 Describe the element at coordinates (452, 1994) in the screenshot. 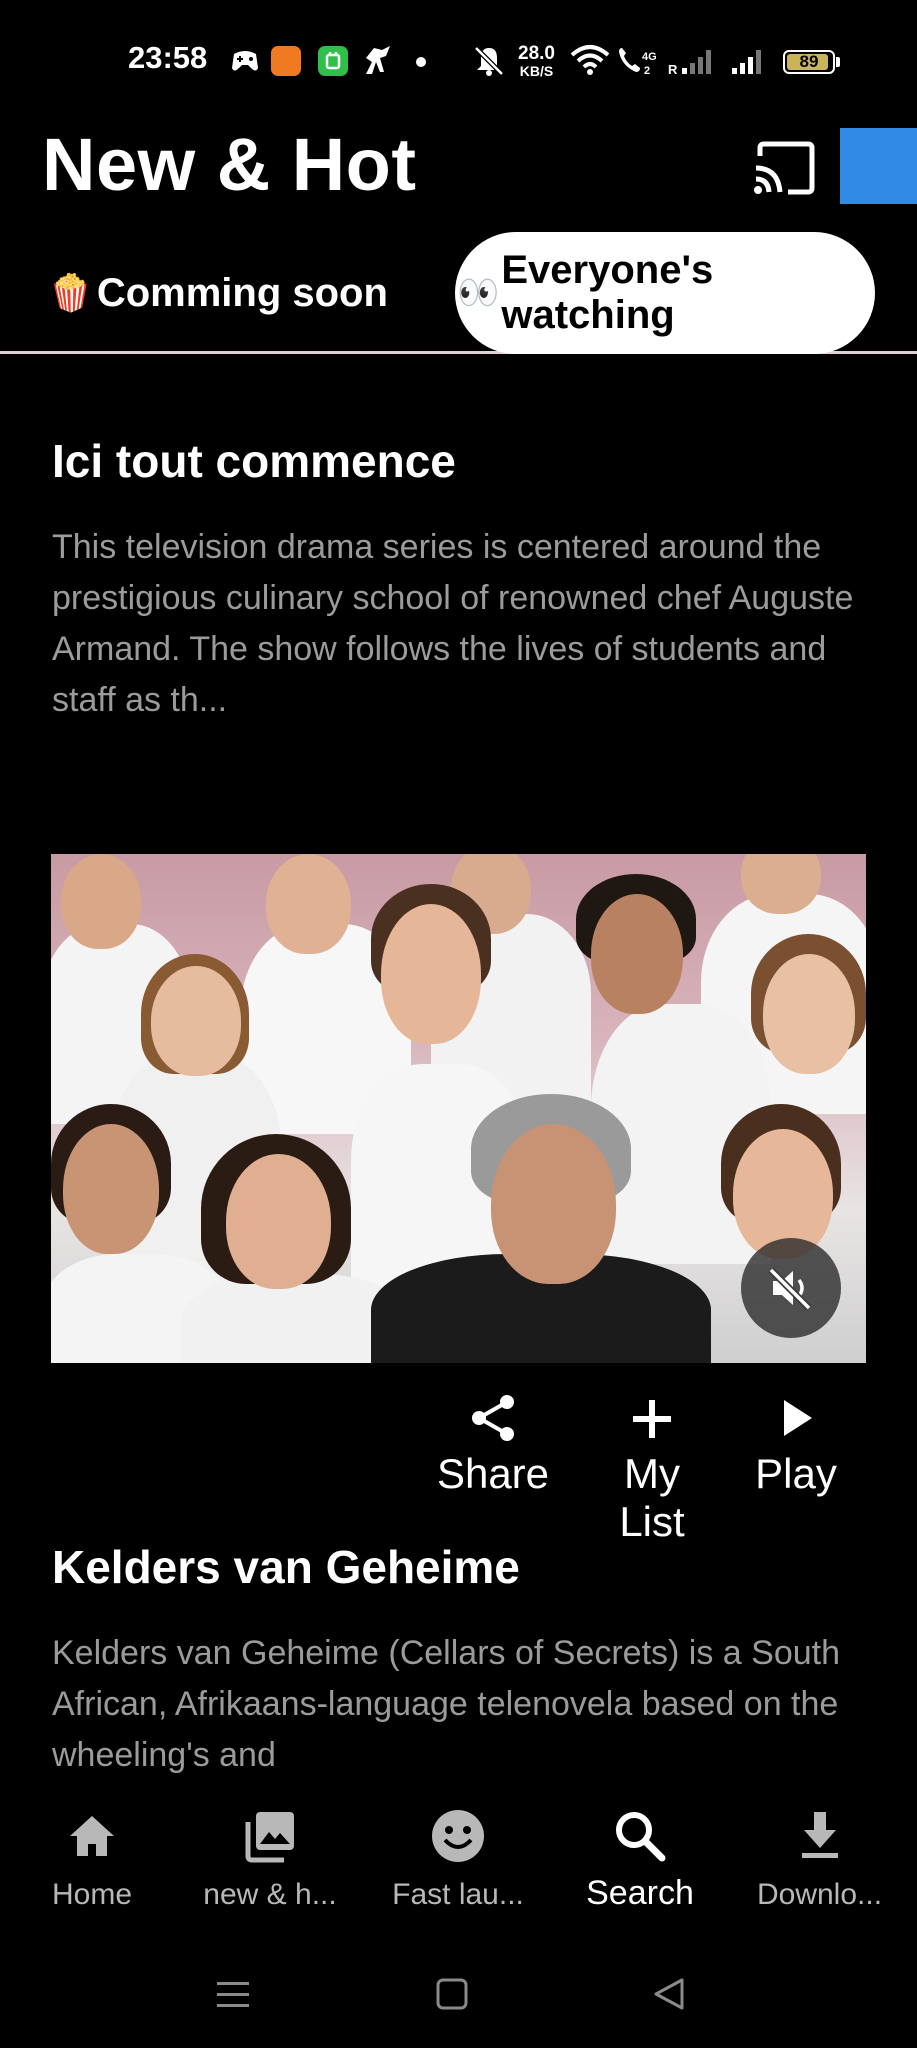

I see `home-nav-icon` at that location.